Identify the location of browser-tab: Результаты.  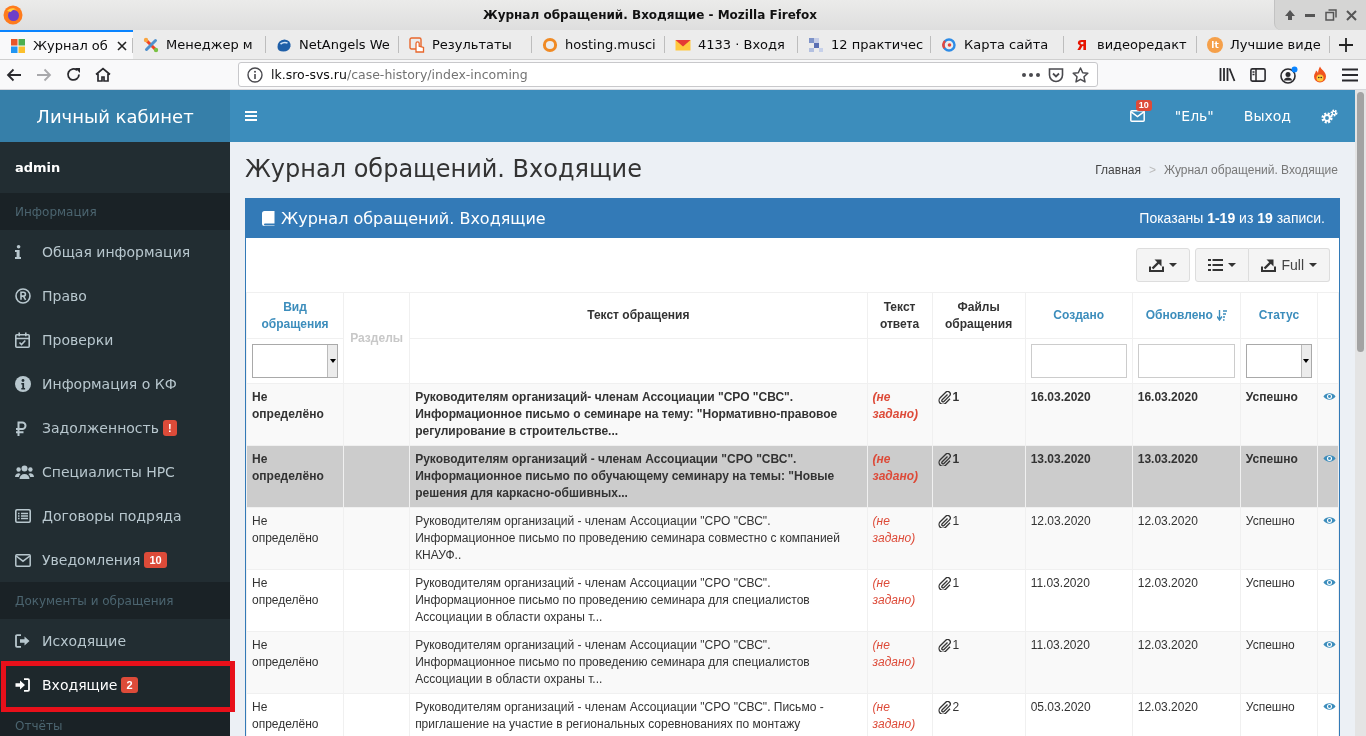
(465, 44).